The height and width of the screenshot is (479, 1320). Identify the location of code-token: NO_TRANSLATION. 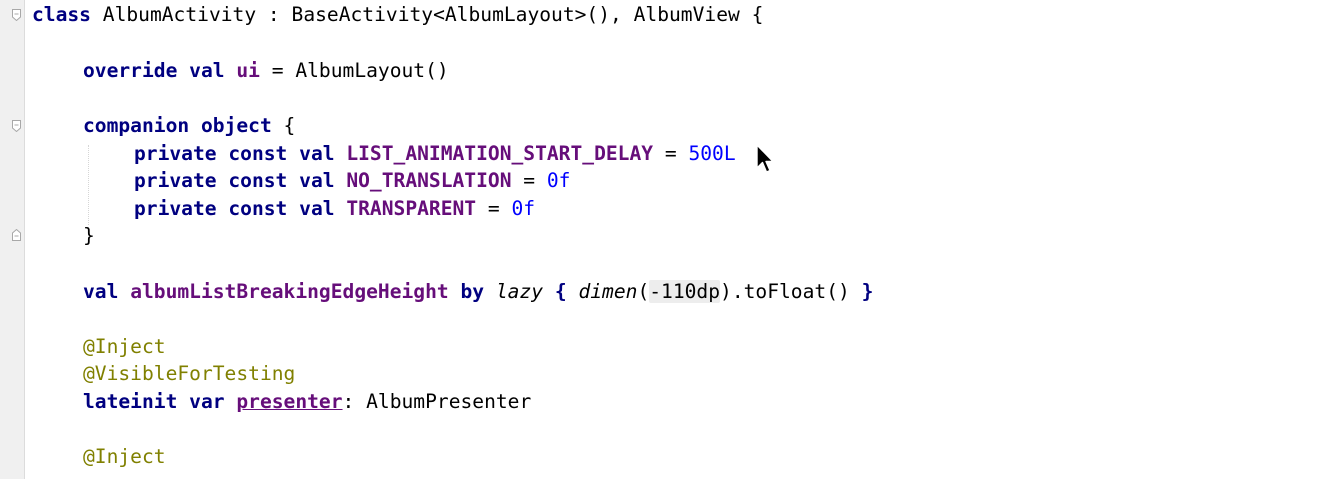
(429, 180).